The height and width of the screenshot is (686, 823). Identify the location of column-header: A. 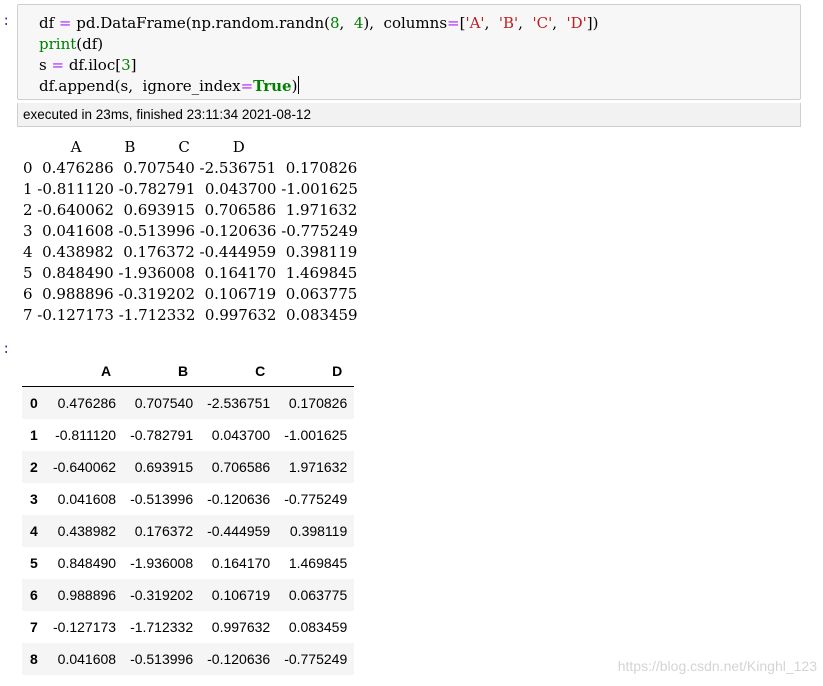
(85, 371).